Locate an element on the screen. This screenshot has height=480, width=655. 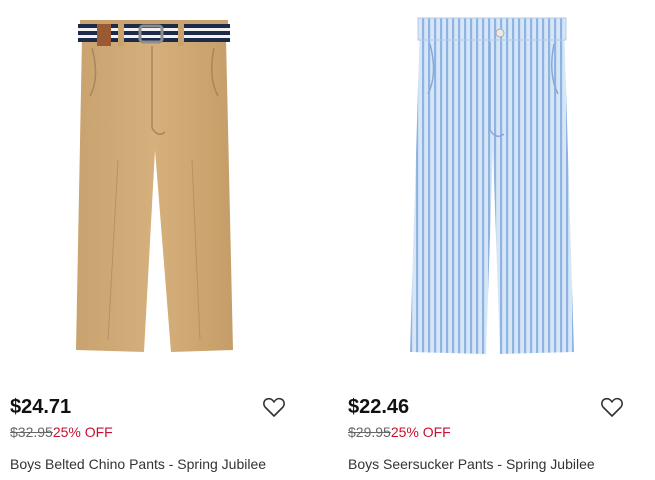
price-row: $29.9525% OFF is located at coordinates (399, 432).